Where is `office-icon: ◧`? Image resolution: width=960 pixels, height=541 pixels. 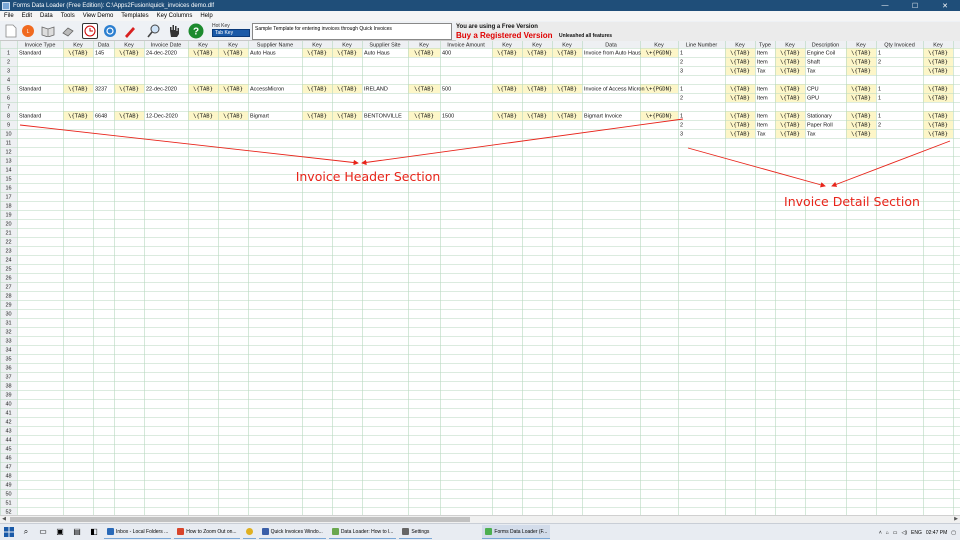 office-icon: ◧ is located at coordinates (94, 532).